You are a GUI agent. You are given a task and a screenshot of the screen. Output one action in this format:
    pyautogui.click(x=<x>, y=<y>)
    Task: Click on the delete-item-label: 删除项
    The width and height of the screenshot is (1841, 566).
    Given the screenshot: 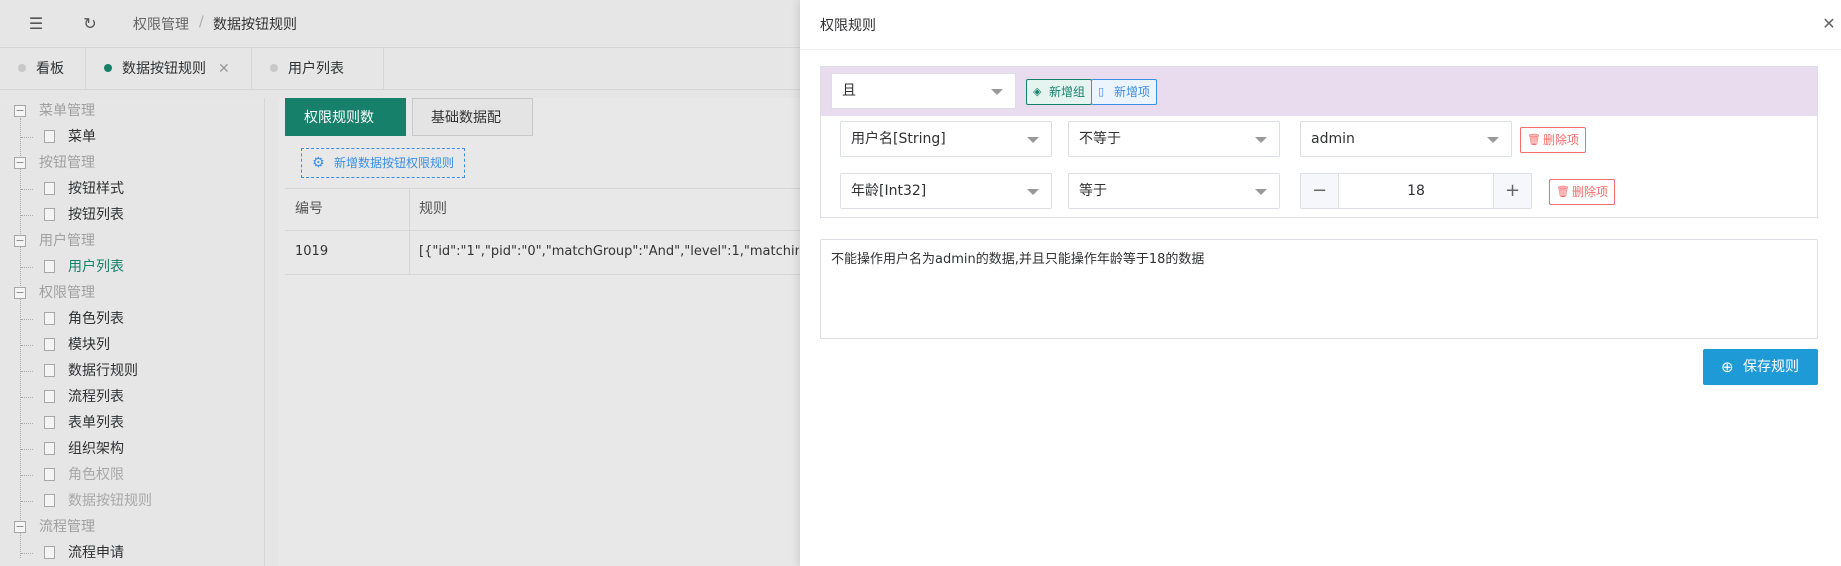 What is the action you would take?
    pyautogui.click(x=1590, y=192)
    